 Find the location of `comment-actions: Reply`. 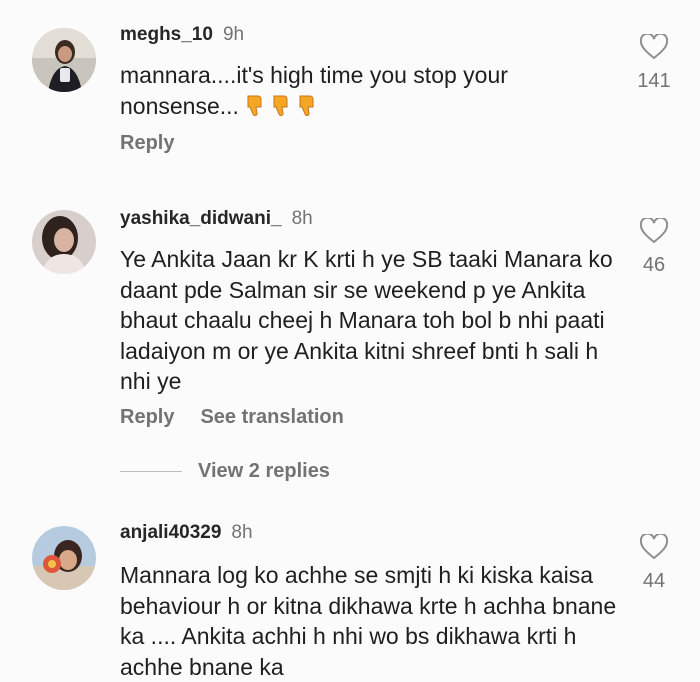

comment-actions: Reply is located at coordinates (160, 143).